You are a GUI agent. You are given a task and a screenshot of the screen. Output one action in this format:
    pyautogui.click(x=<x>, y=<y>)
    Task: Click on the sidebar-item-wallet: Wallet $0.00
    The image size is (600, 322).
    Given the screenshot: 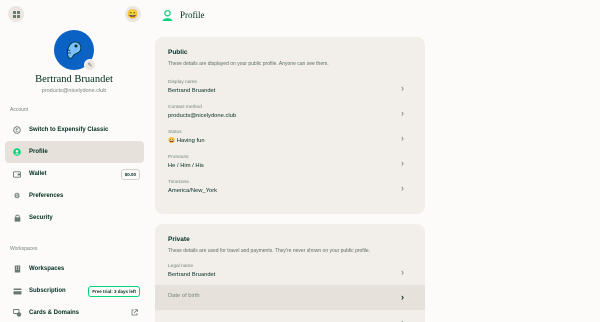 What is the action you would take?
    pyautogui.click(x=74, y=174)
    